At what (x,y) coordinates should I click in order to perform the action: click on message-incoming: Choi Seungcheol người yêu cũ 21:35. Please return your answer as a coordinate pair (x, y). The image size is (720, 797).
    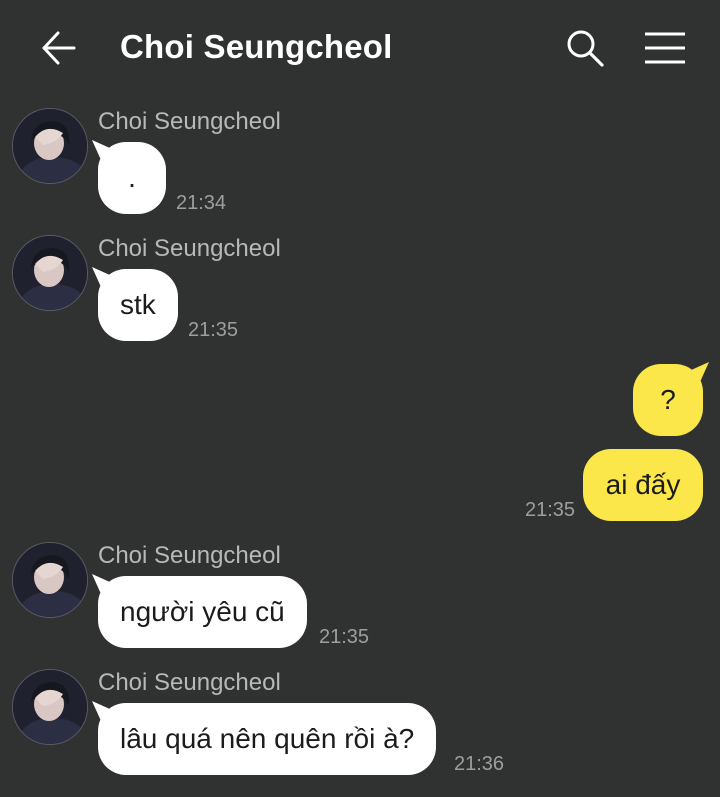
    Looking at the image, I should click on (360, 597).